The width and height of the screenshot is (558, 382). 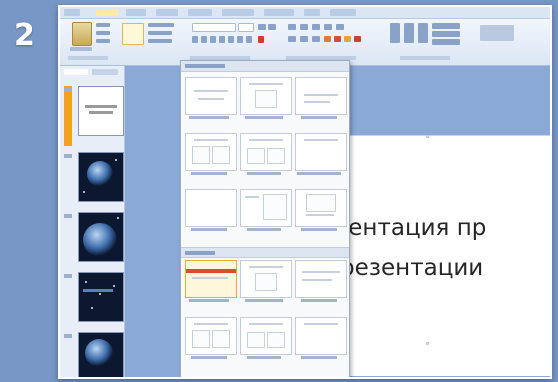 I want to click on layout-title-slide, so click(x=211, y=96).